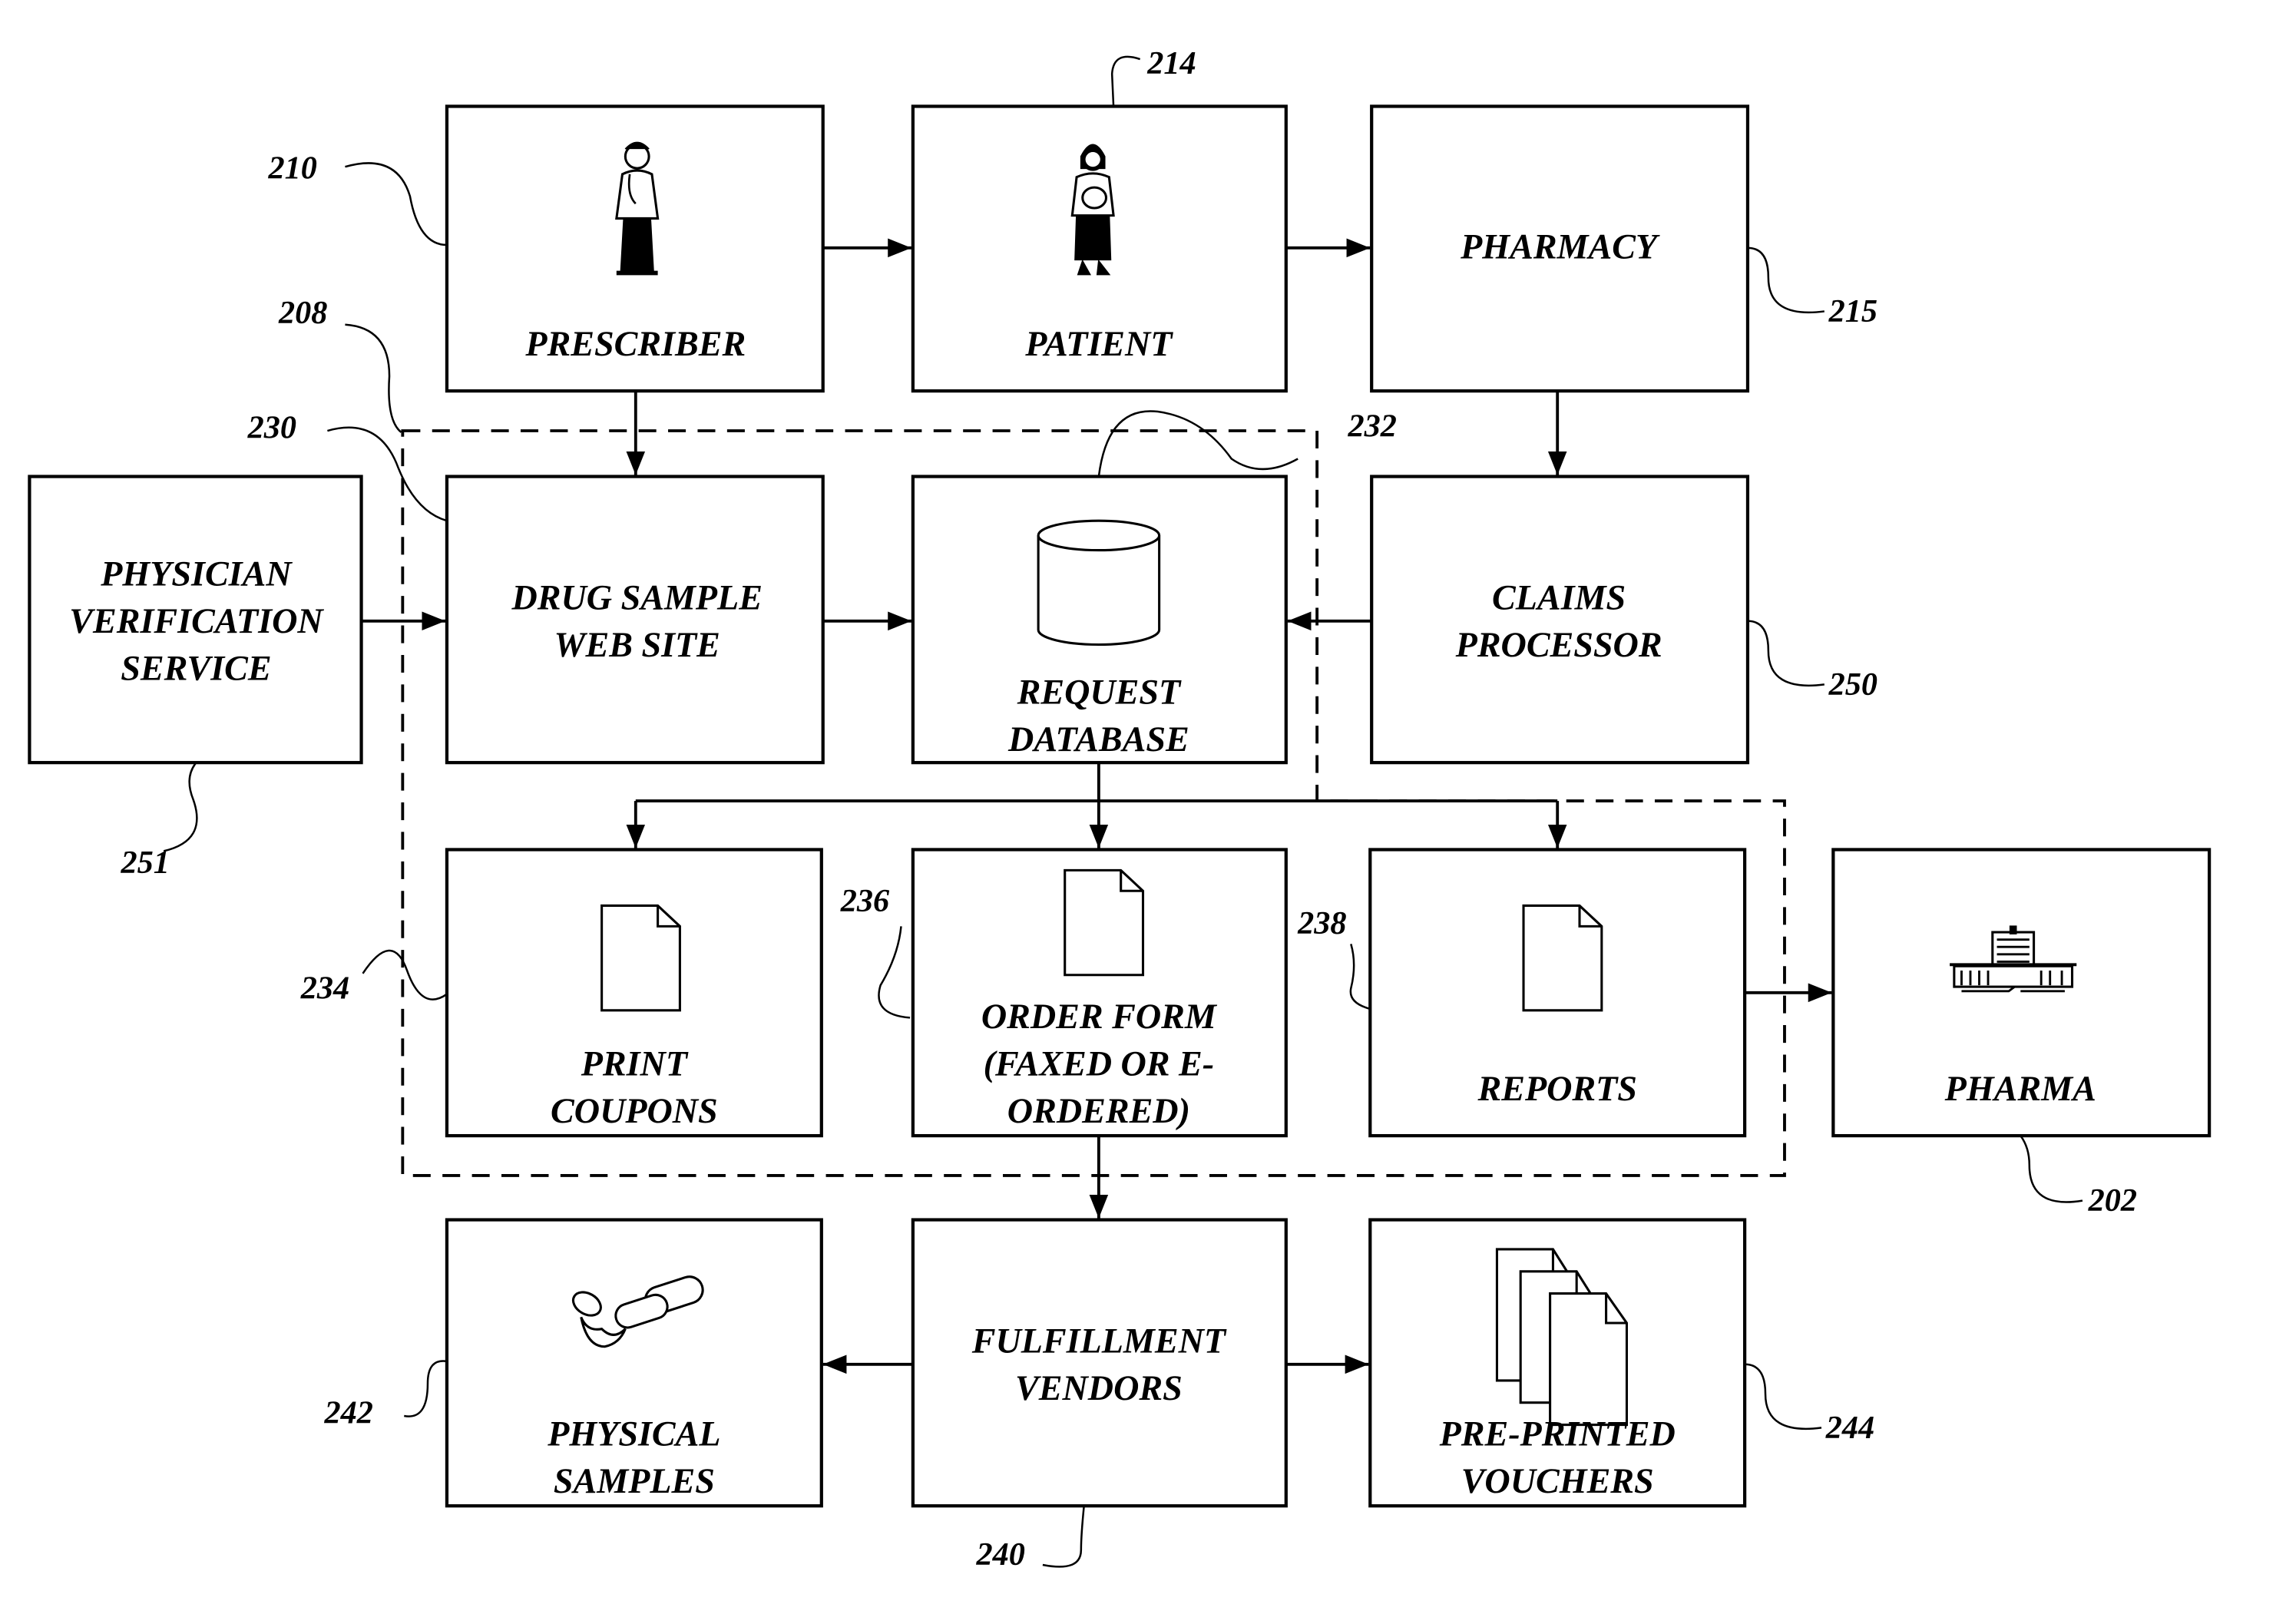 This screenshot has height=1624, width=2286. I want to click on node-label: SAMPLES, so click(635, 1480).